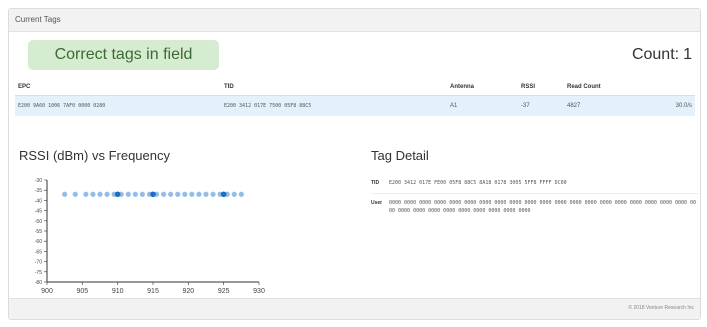 The height and width of the screenshot is (327, 707). Describe the element at coordinates (334, 87) in the screenshot. I see `header-tid: TID` at that location.